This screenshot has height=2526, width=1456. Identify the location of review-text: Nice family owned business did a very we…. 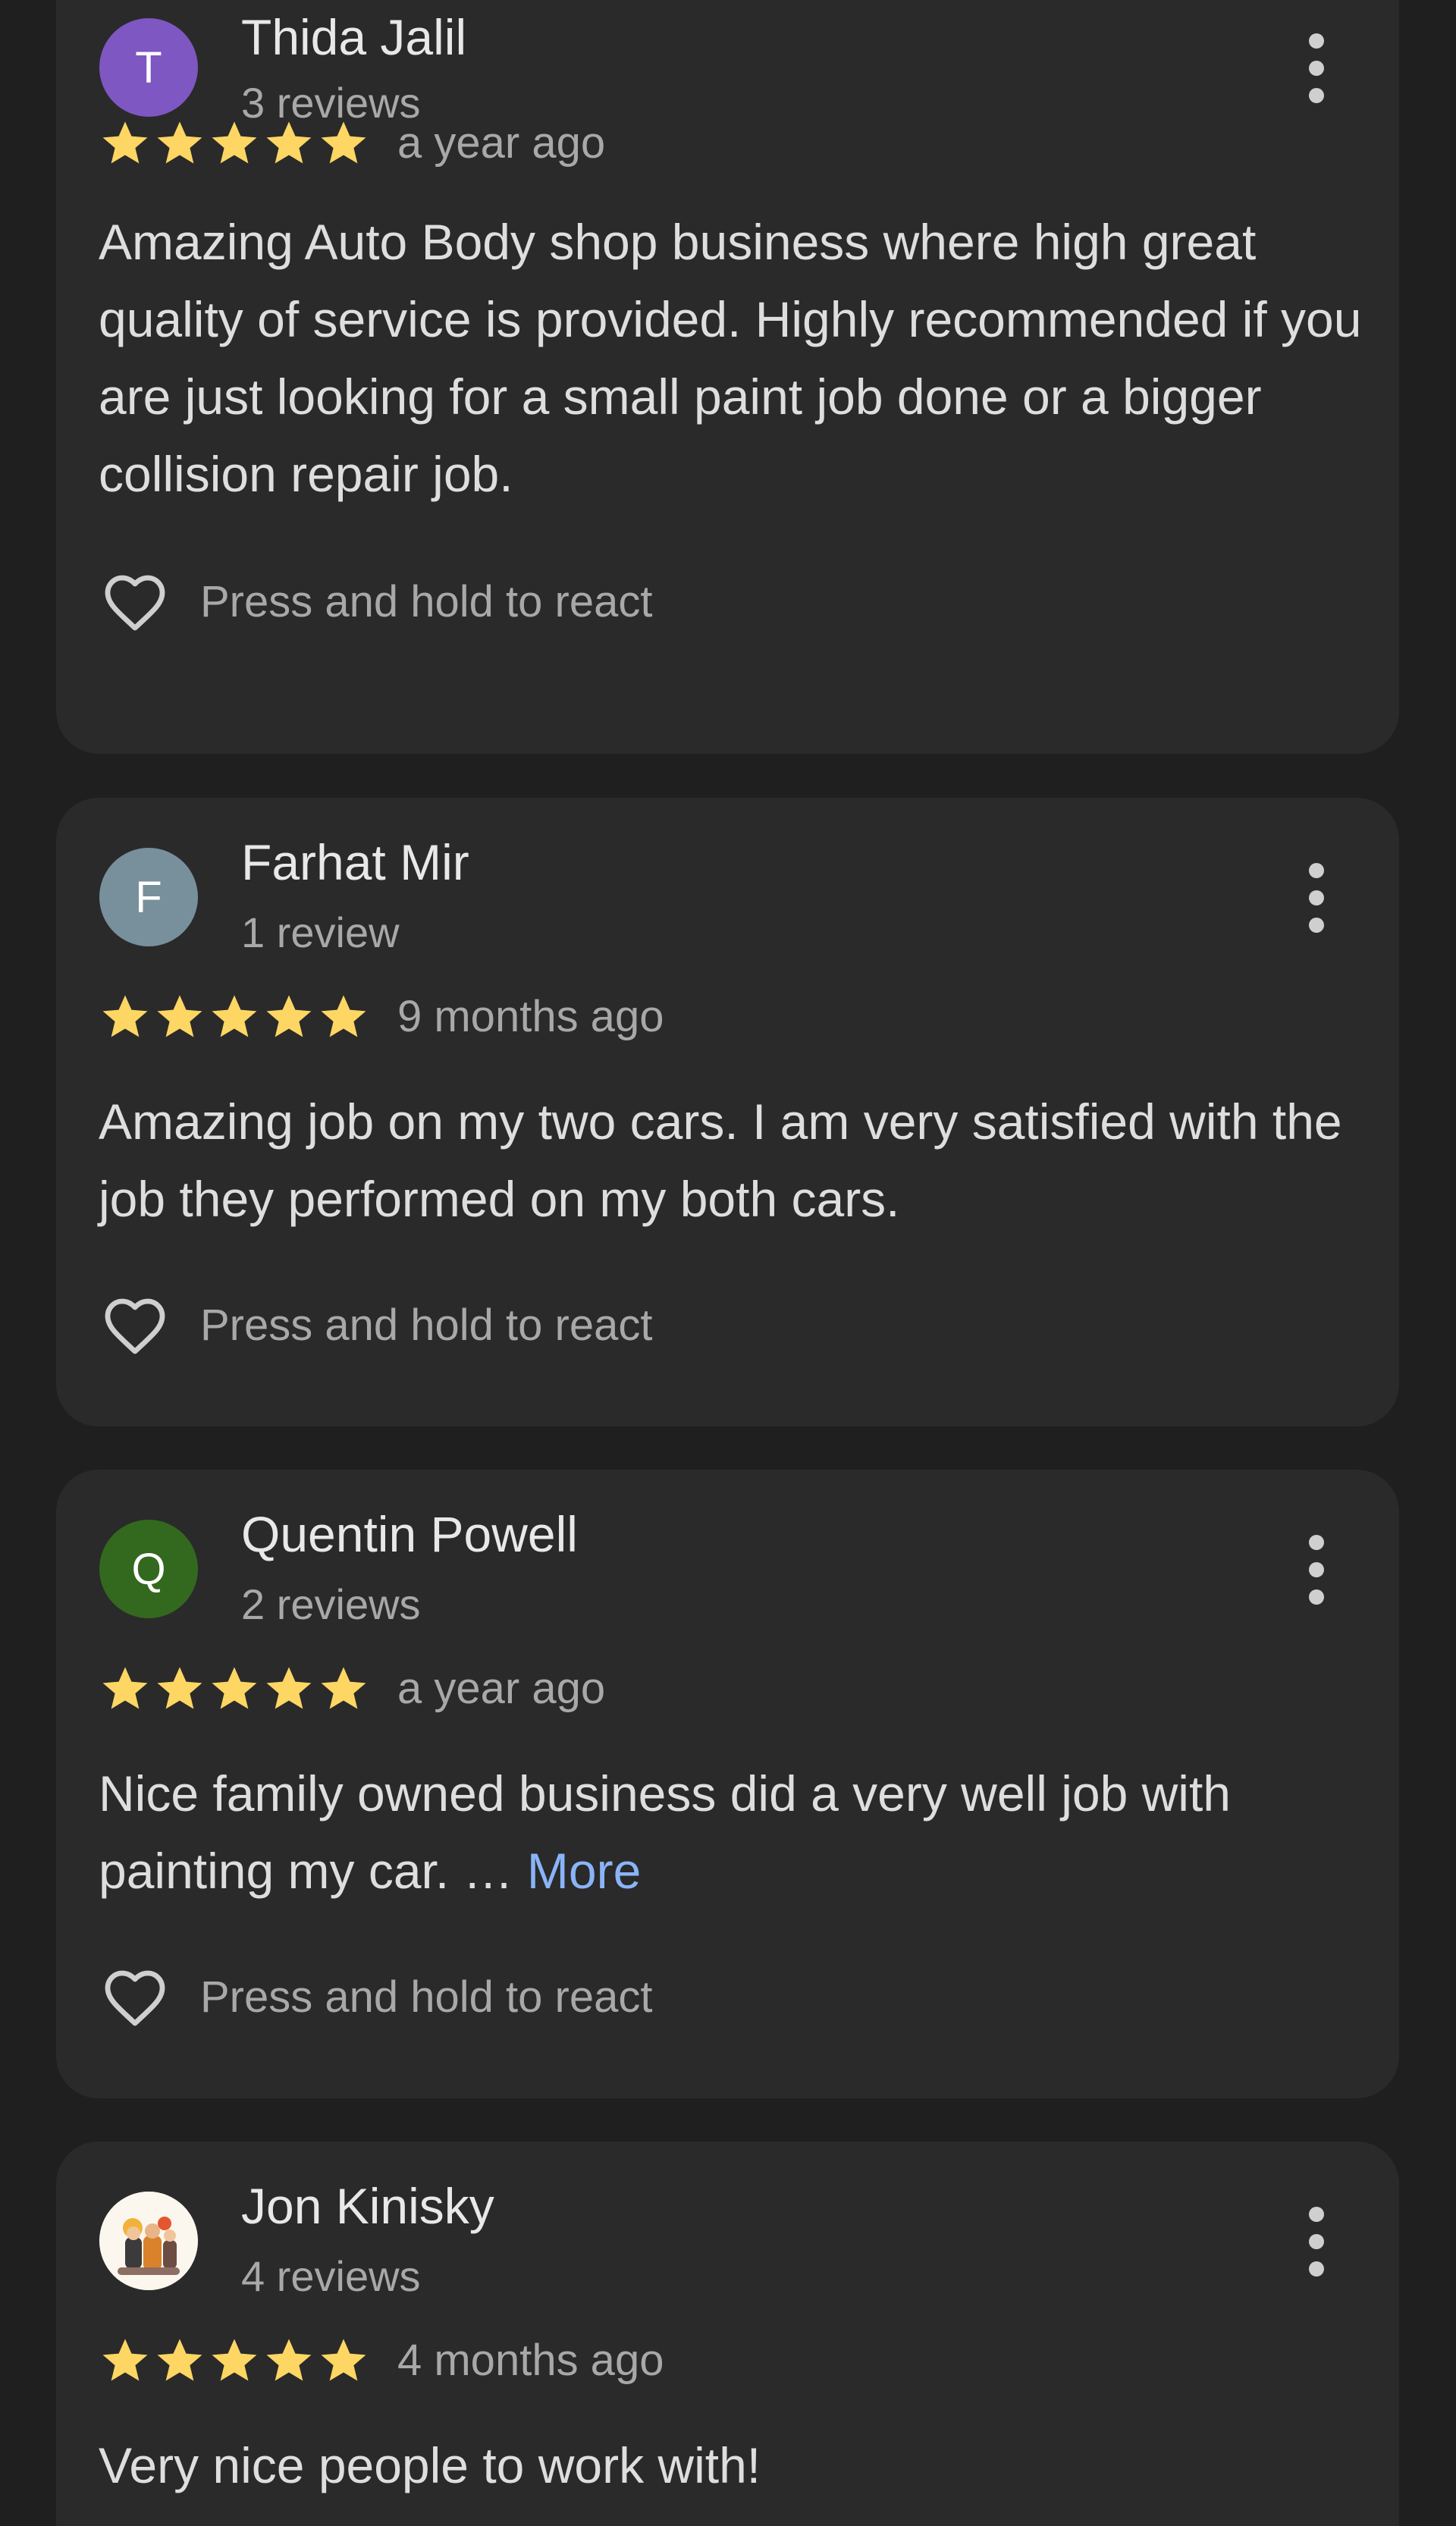
(739, 1832).